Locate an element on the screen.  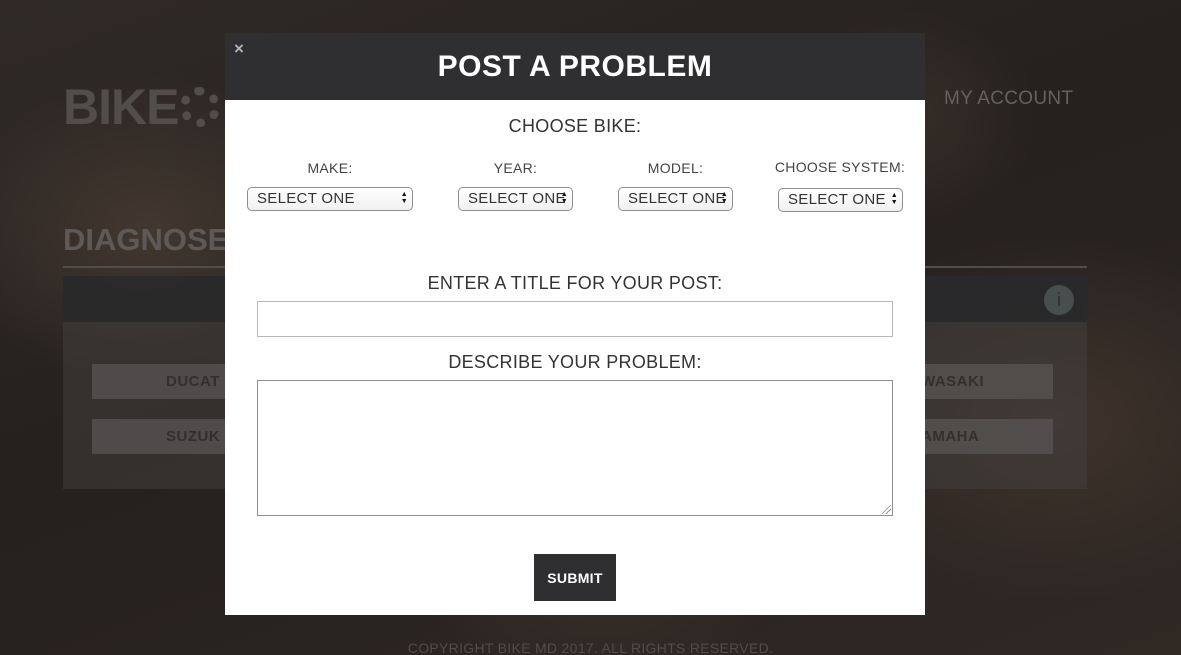
post-title-label: ENTER A TITLE FOR YOUR POST: is located at coordinates (575, 283).